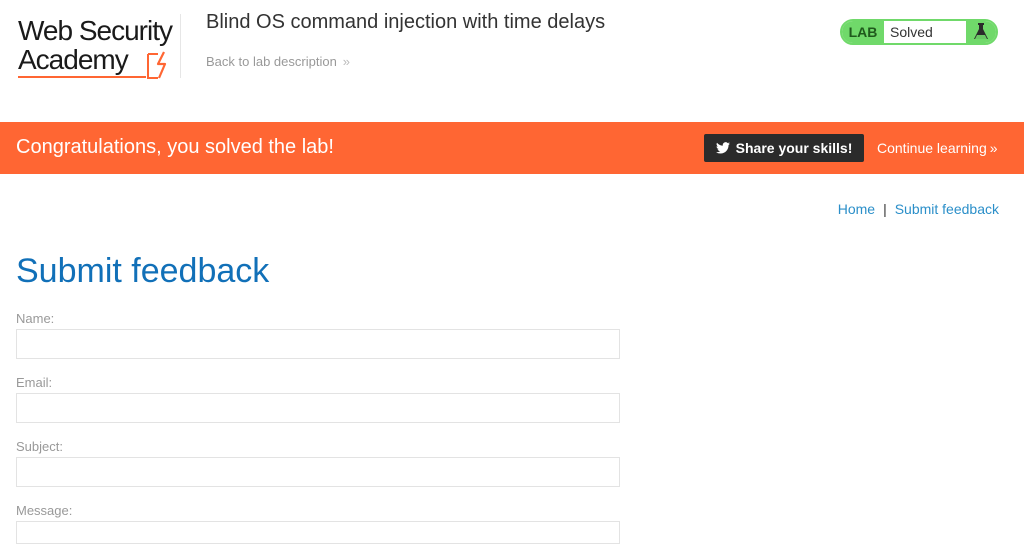 This screenshot has height=544, width=1024. I want to click on message-textarea, so click(318, 532).